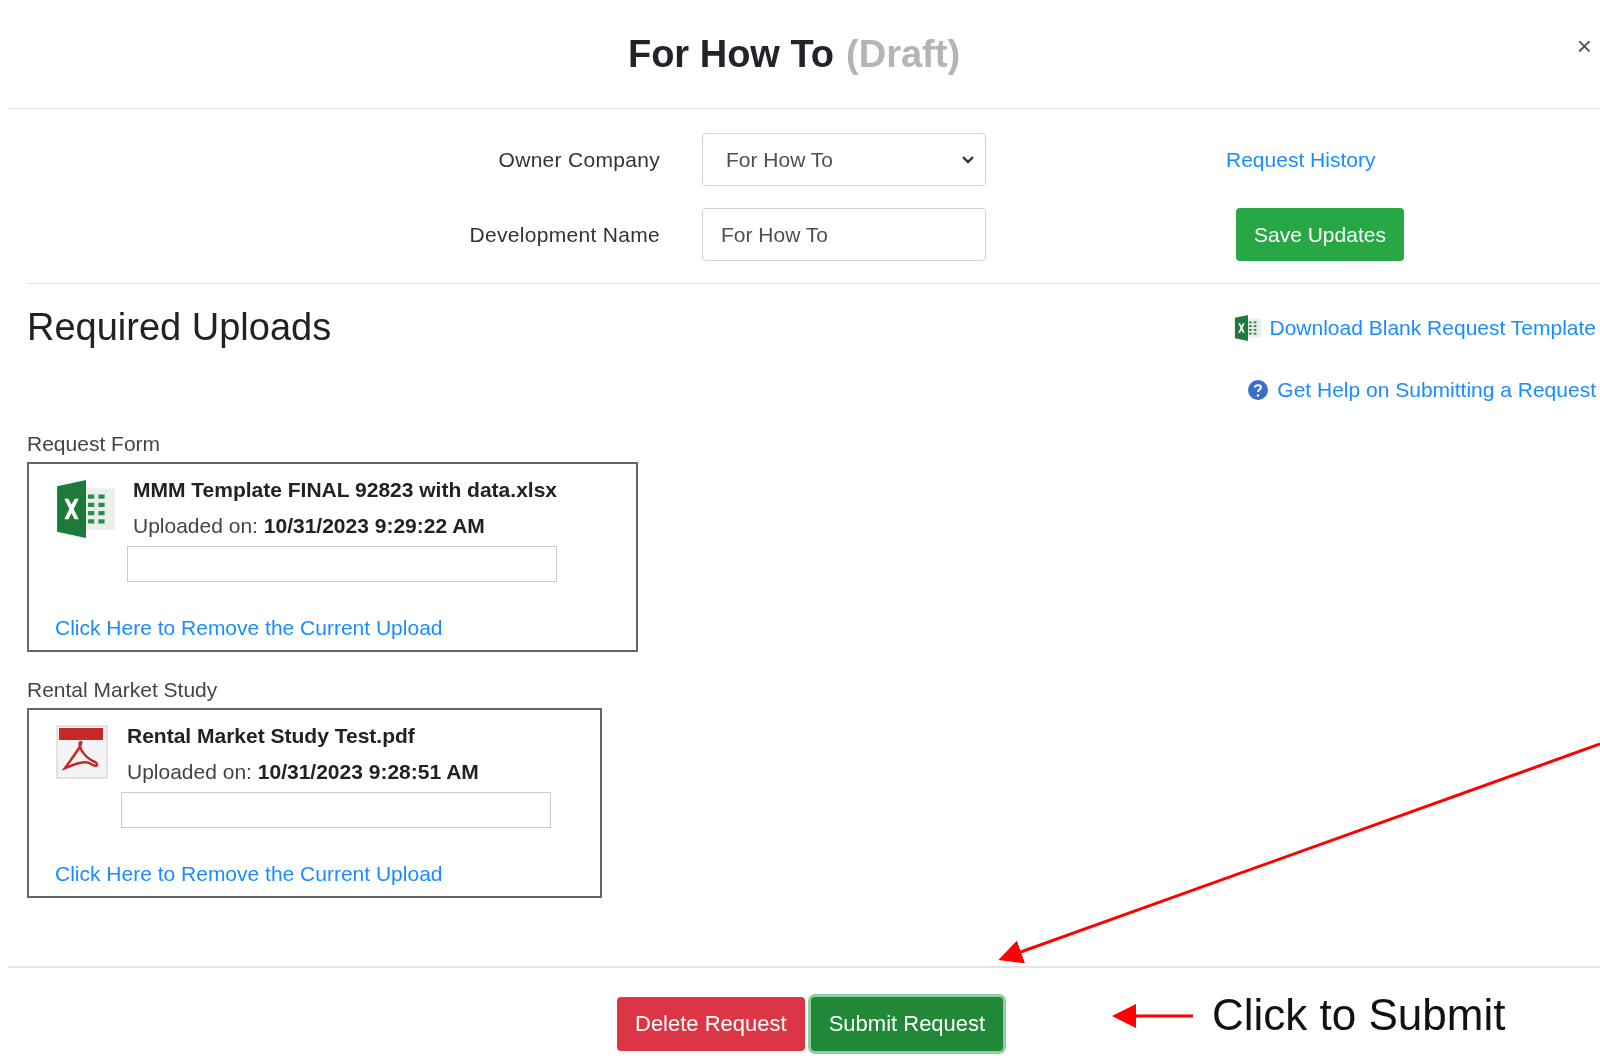 This screenshot has height=1060, width=1600. Describe the element at coordinates (844, 159) in the screenshot. I see `owner-company-select: For How To` at that location.